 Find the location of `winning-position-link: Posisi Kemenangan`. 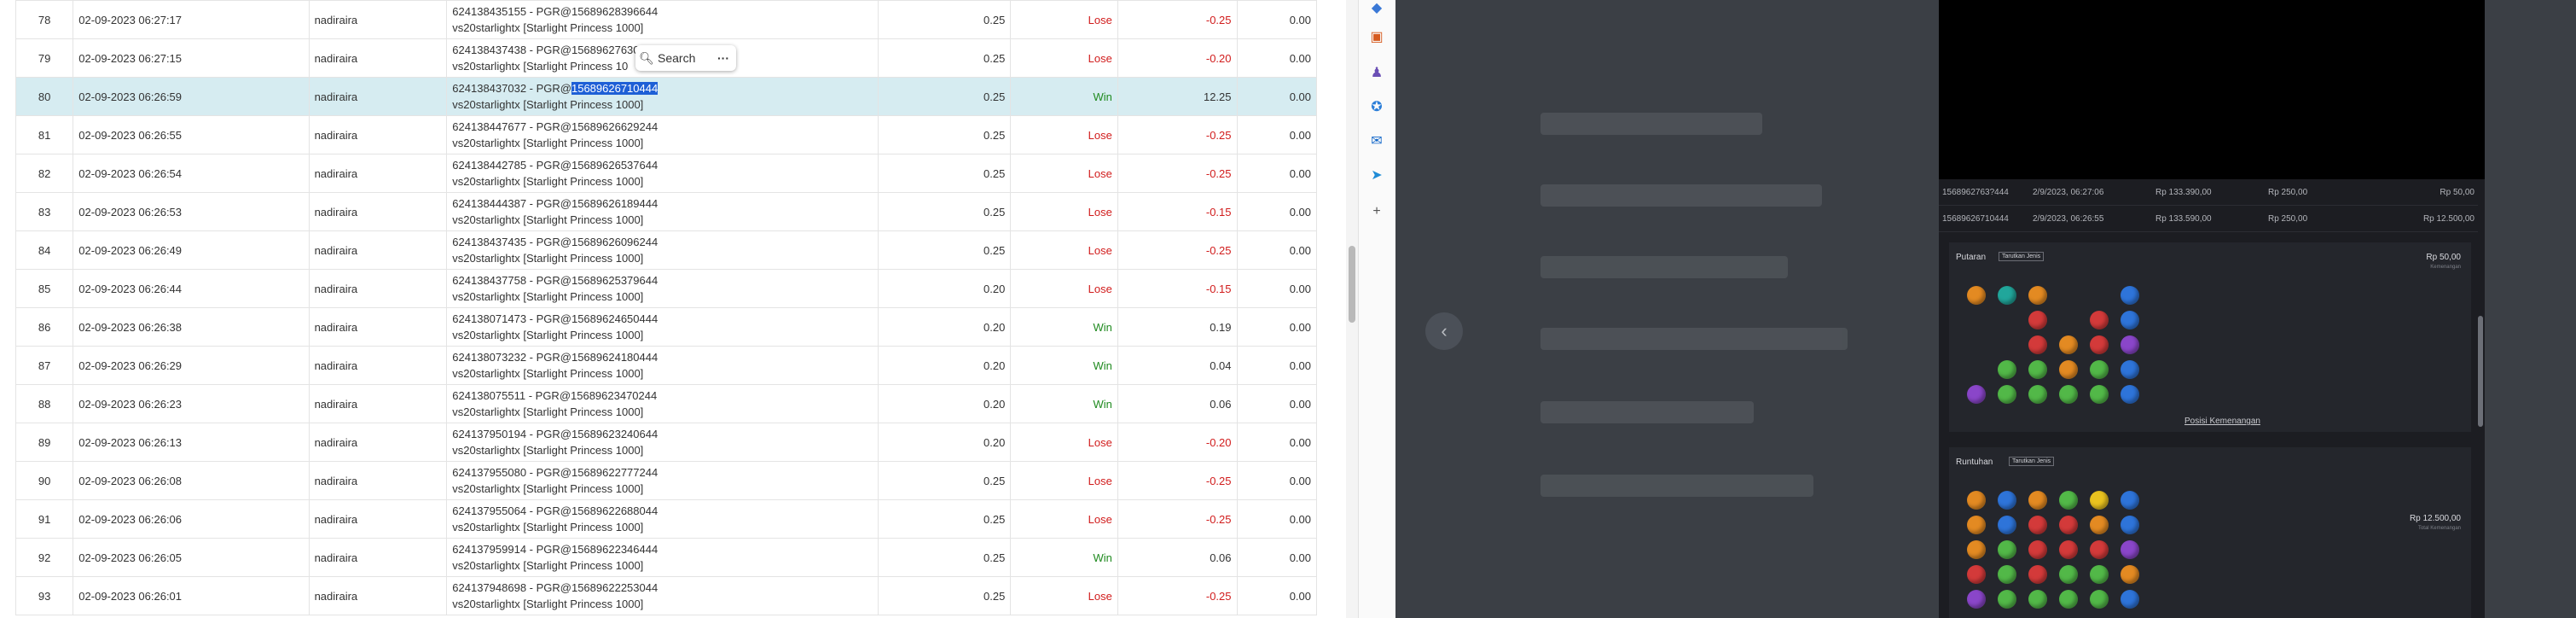

winning-position-link: Posisi Kemenangan is located at coordinates (2222, 421).